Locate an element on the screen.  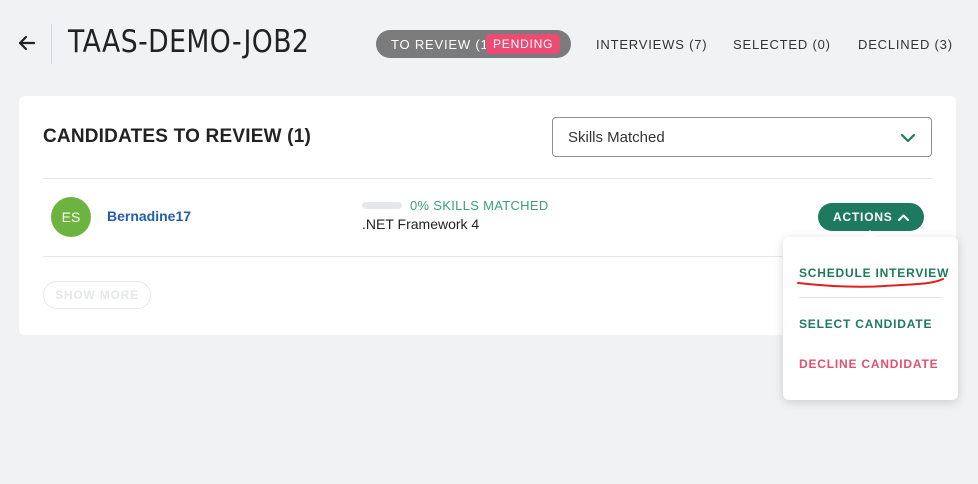
row-divider-top is located at coordinates (487, 178).